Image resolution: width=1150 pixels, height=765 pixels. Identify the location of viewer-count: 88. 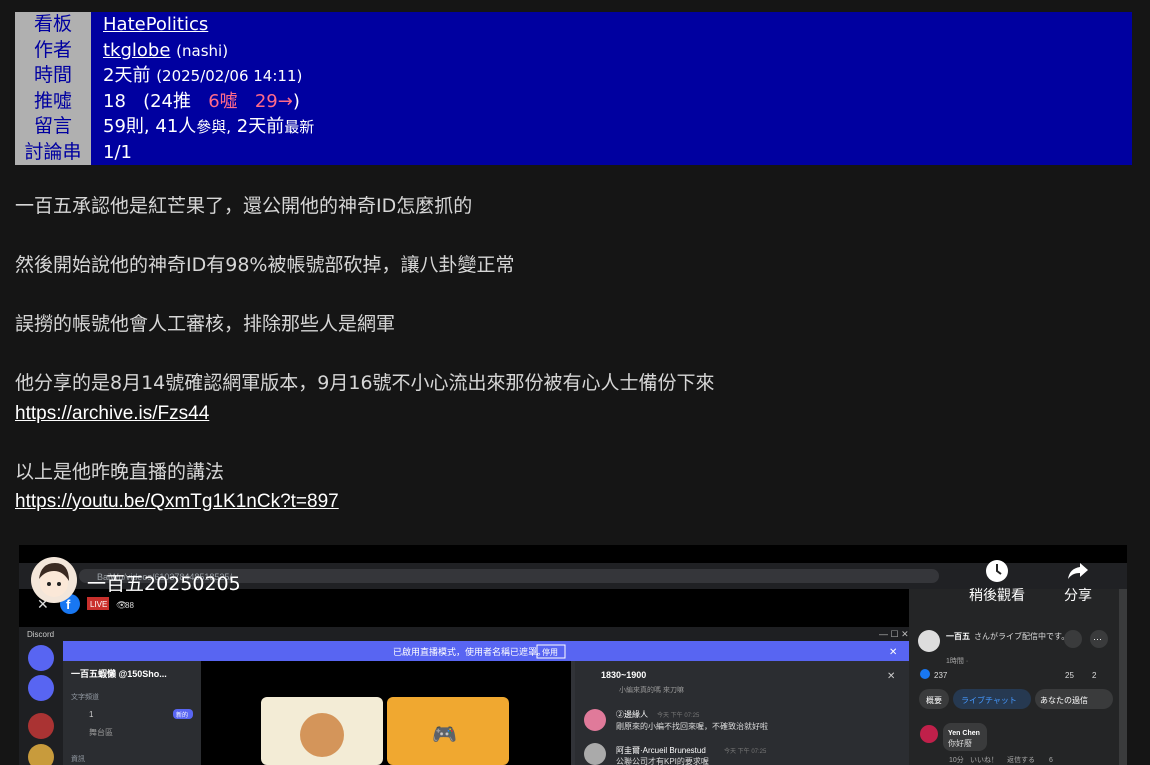
(129, 605).